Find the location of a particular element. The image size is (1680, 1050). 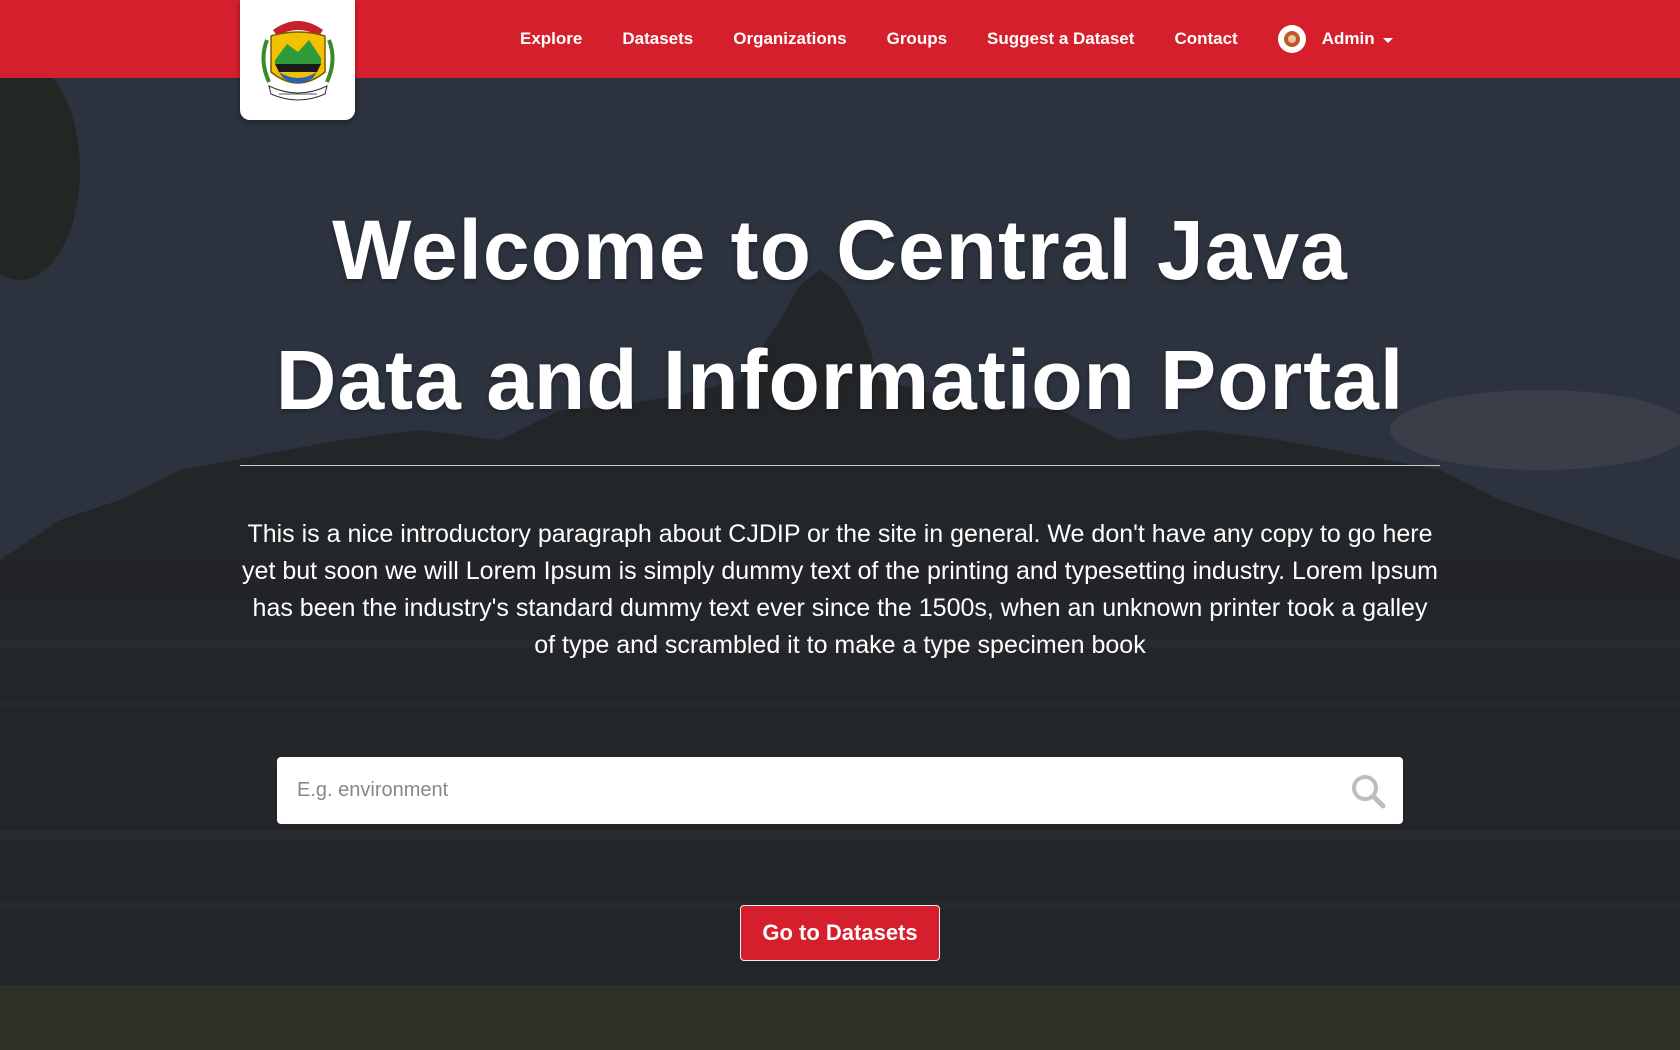

search-icon is located at coordinates (1368, 791).